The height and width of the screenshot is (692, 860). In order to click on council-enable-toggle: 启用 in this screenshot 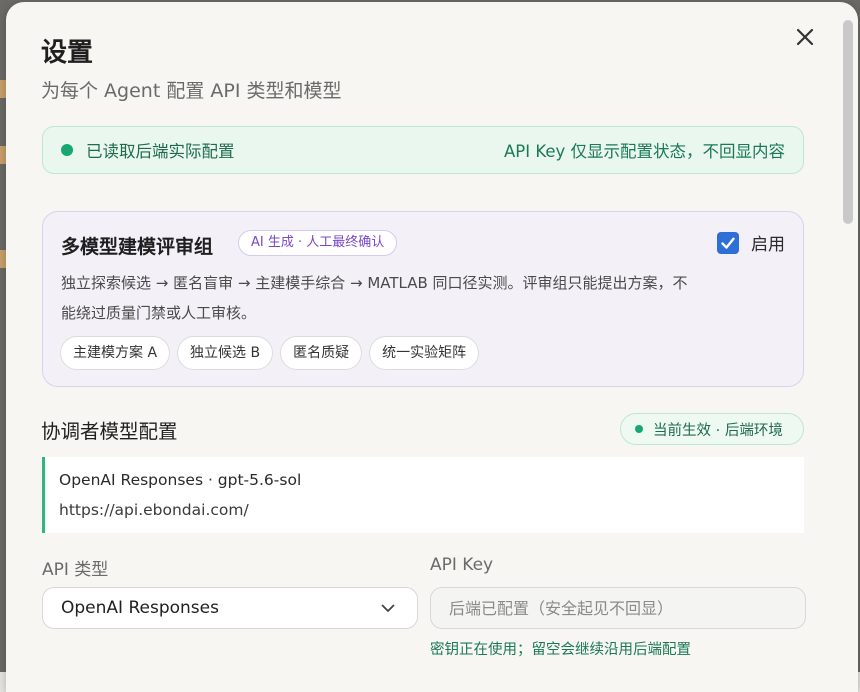, I will do `click(751, 242)`.